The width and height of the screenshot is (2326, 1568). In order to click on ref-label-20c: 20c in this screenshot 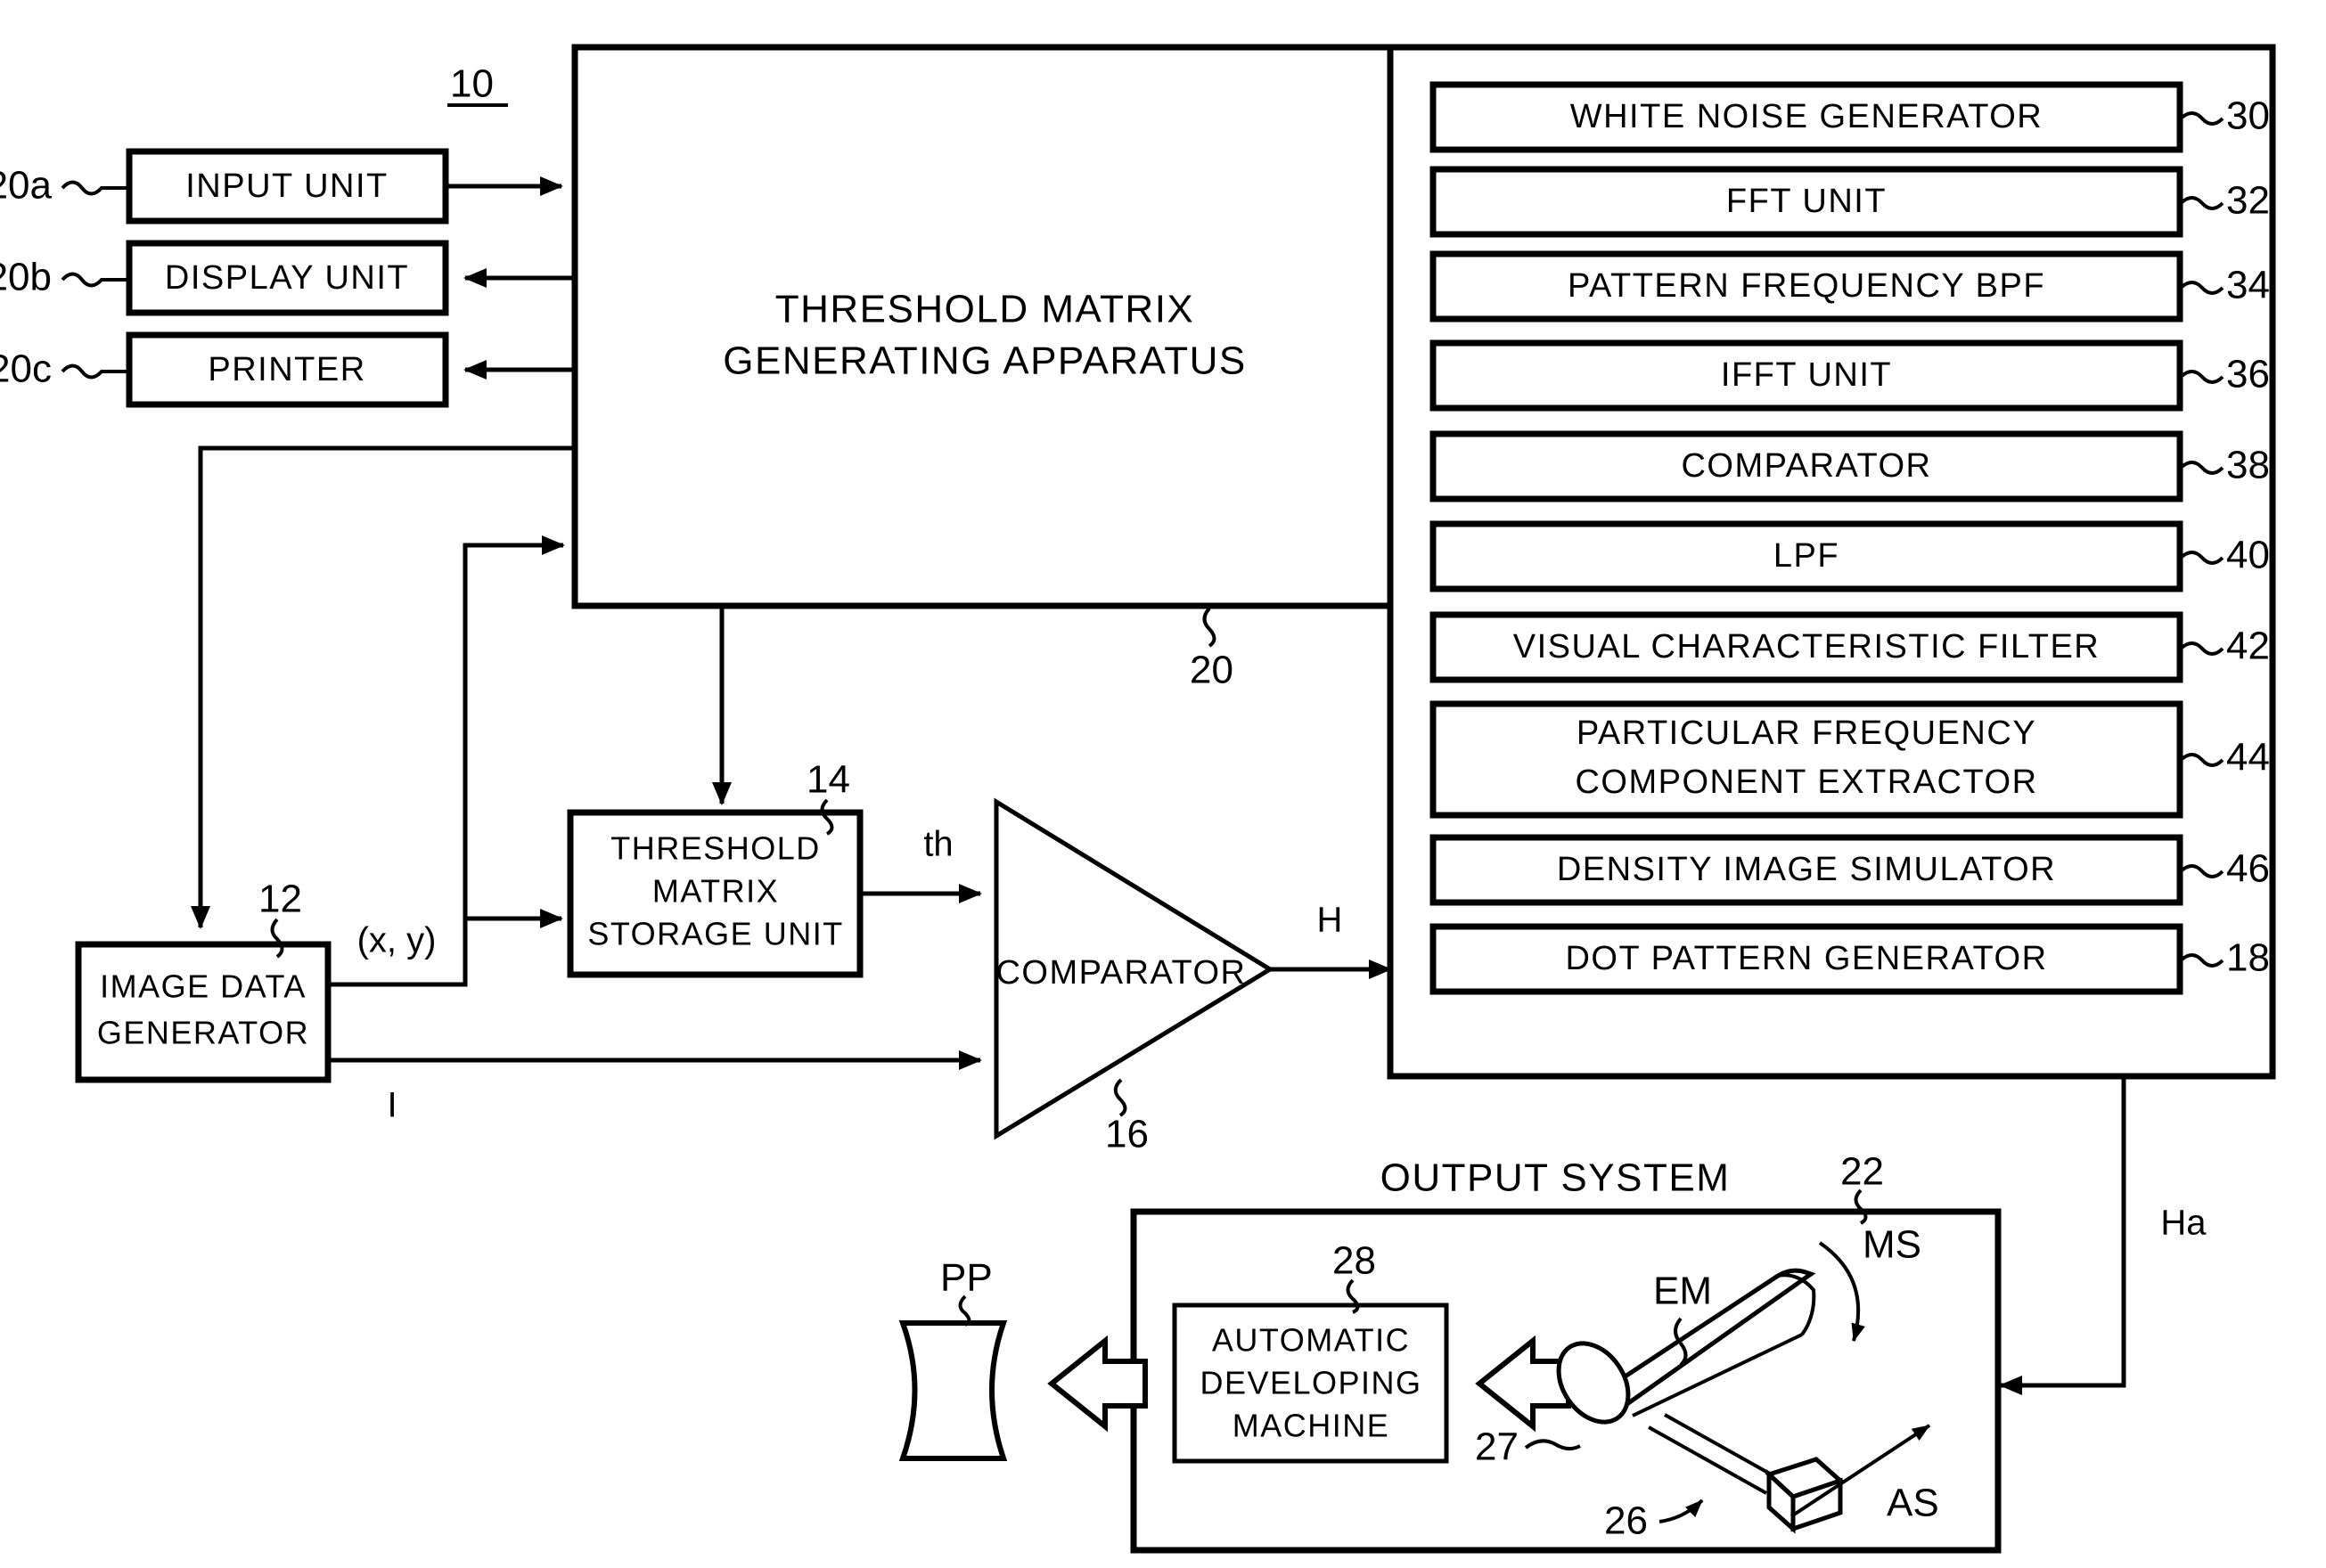, I will do `click(26, 369)`.